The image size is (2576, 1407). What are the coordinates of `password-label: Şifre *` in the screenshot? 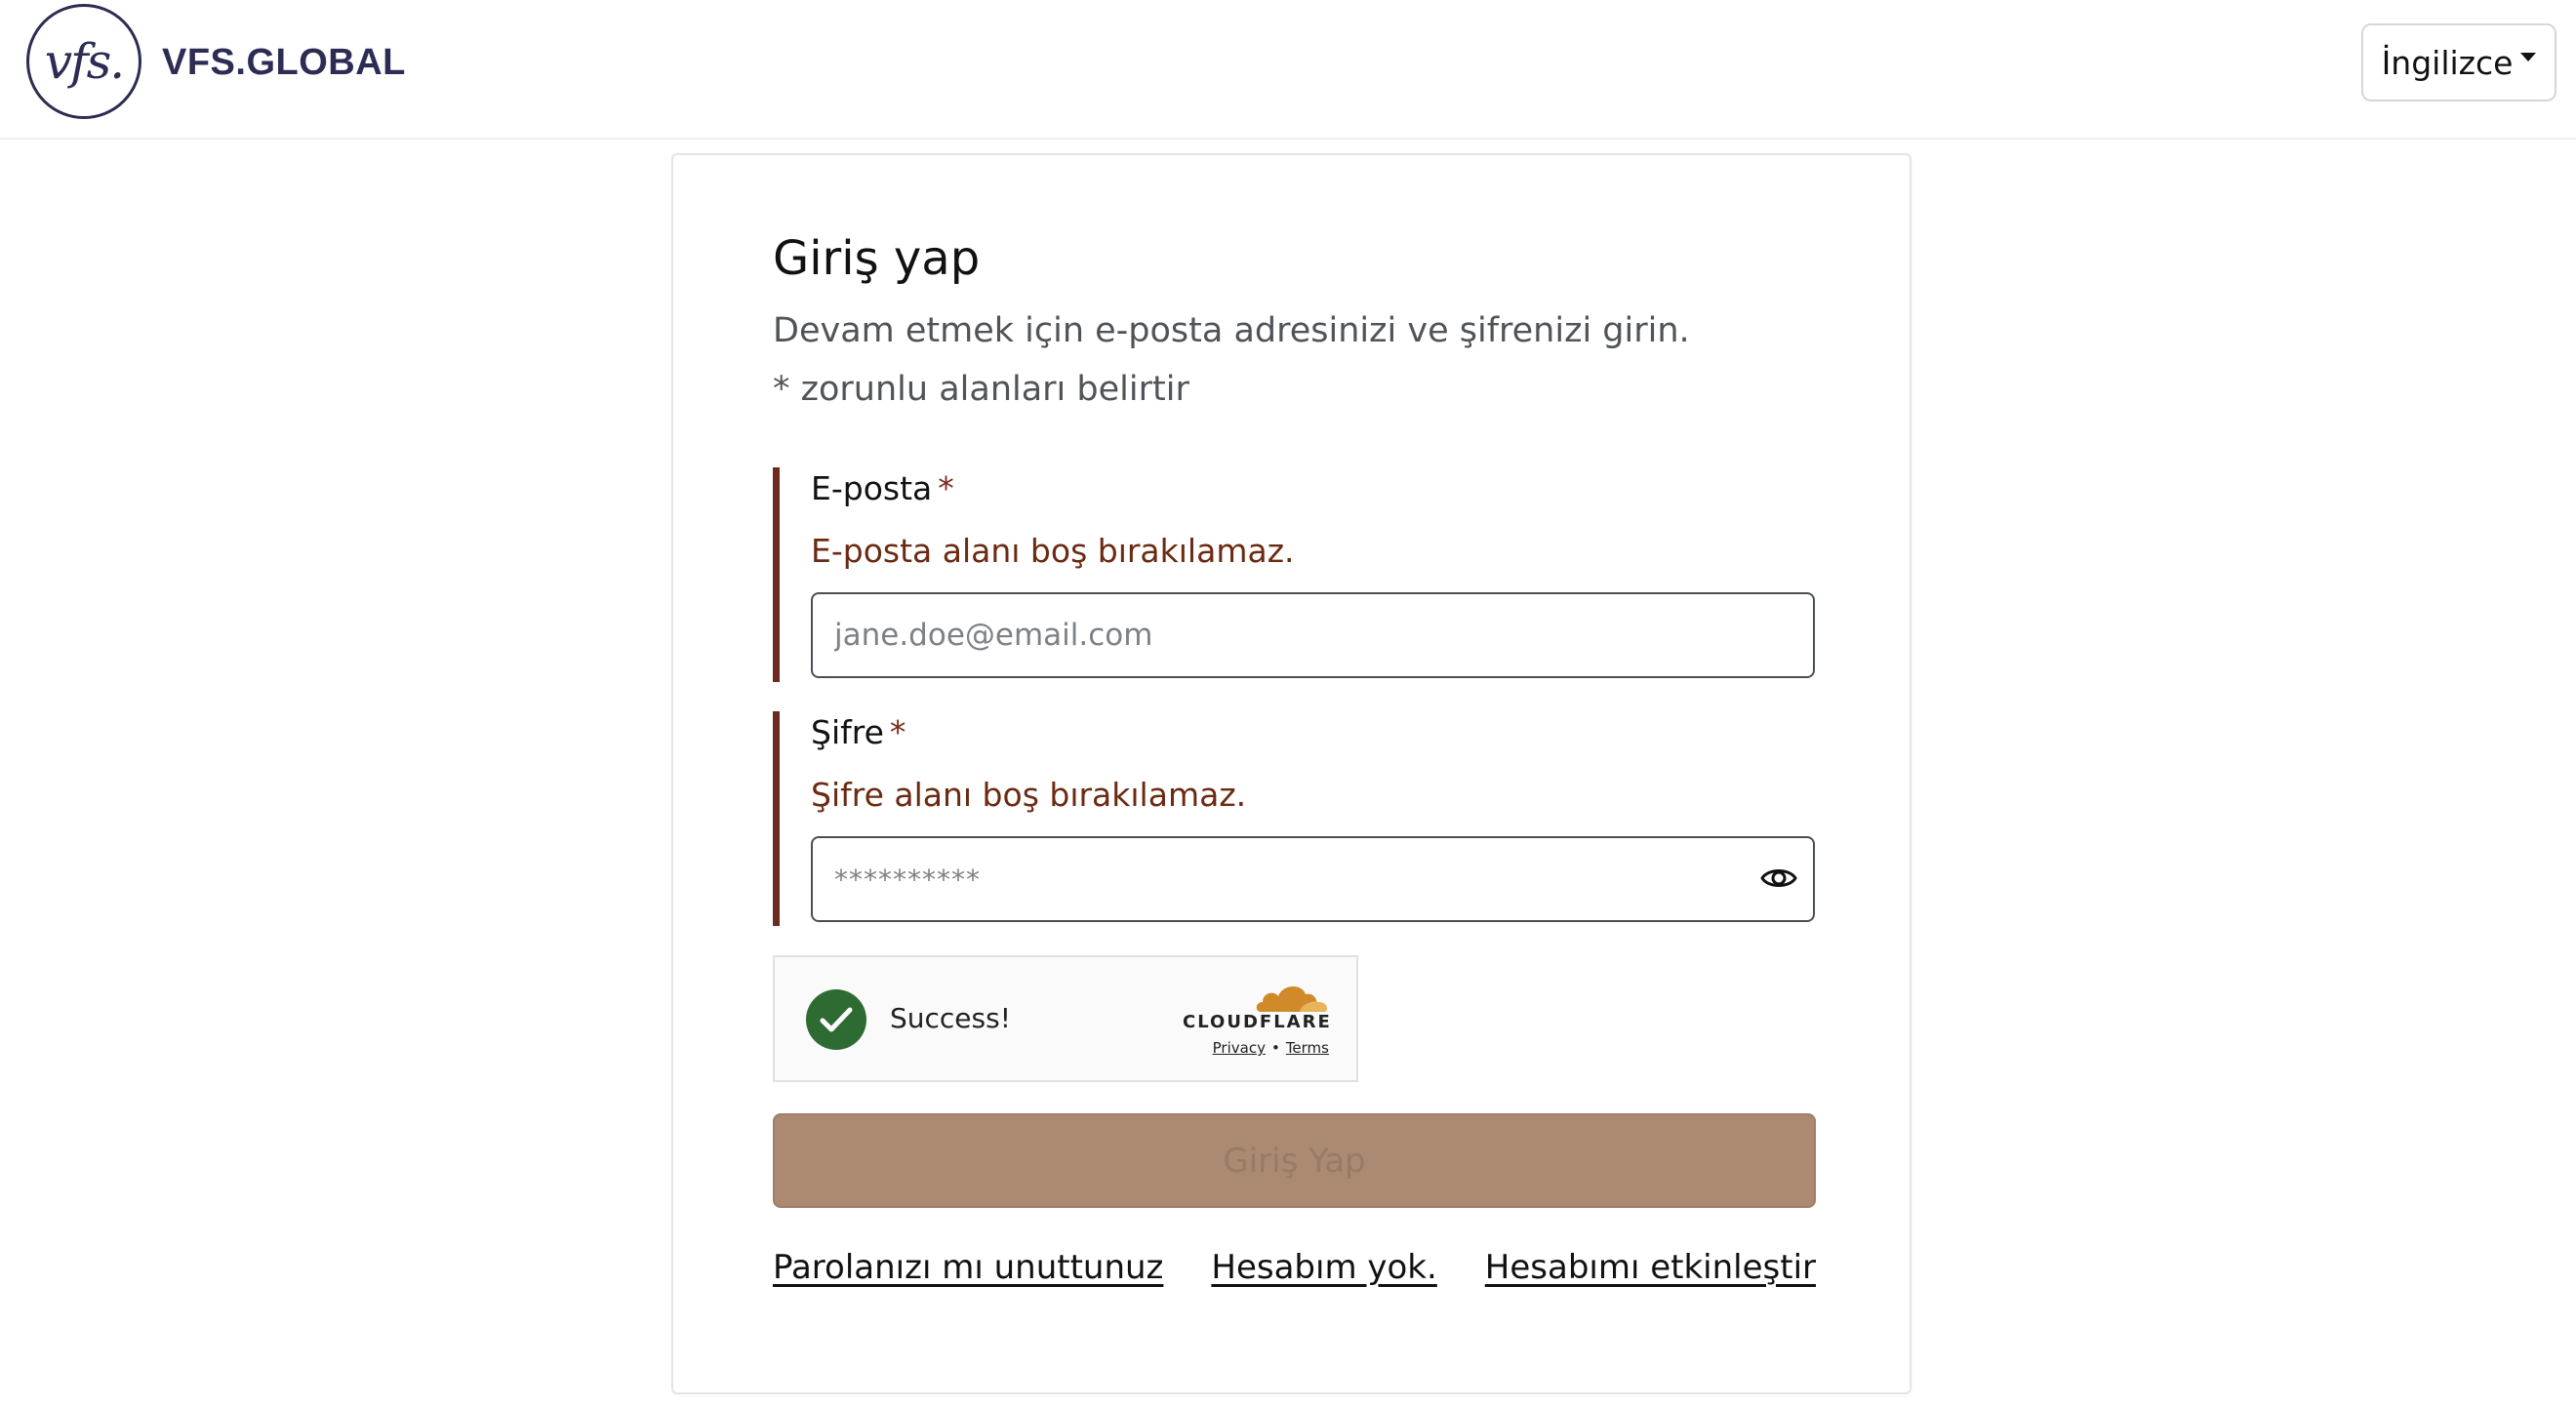 It's located at (858, 732).